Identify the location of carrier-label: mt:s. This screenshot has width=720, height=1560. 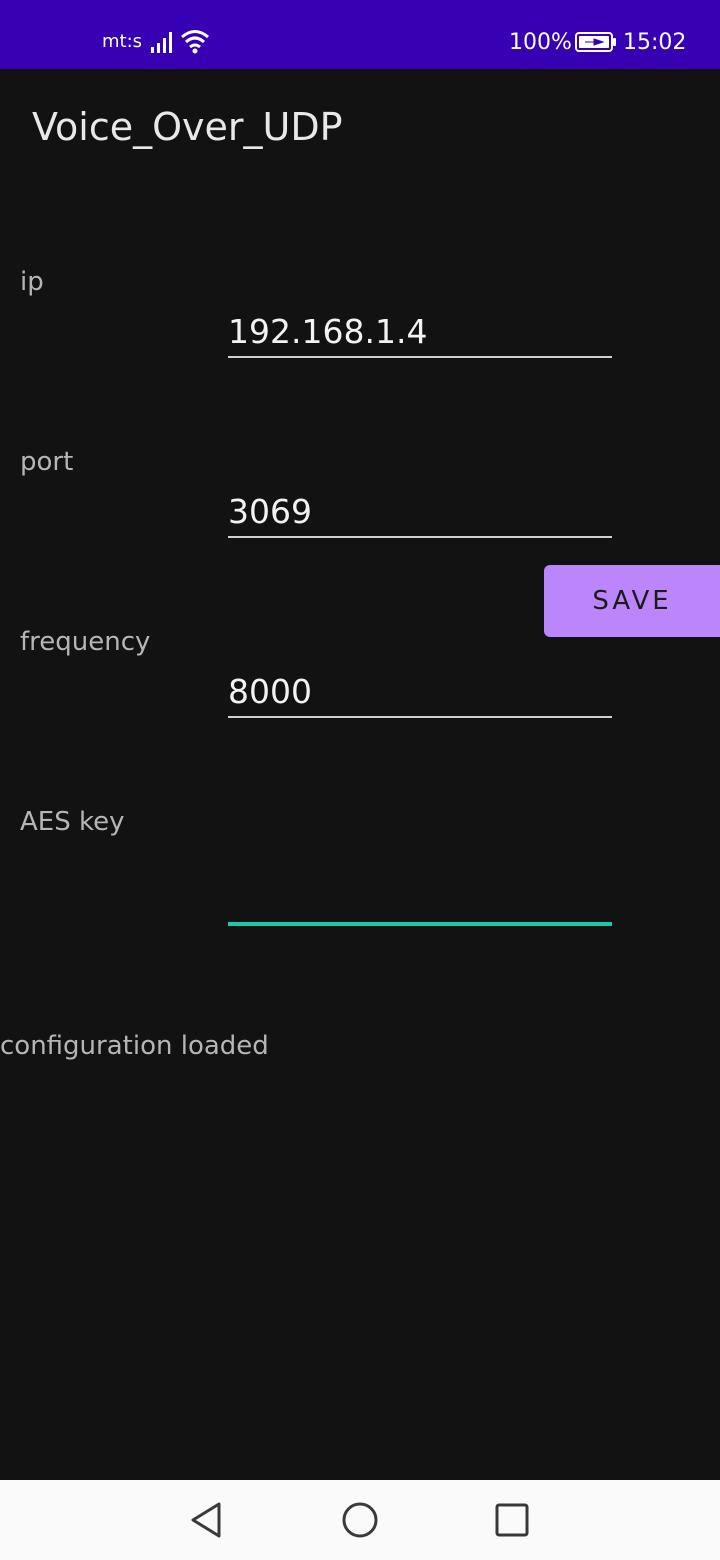
(122, 41).